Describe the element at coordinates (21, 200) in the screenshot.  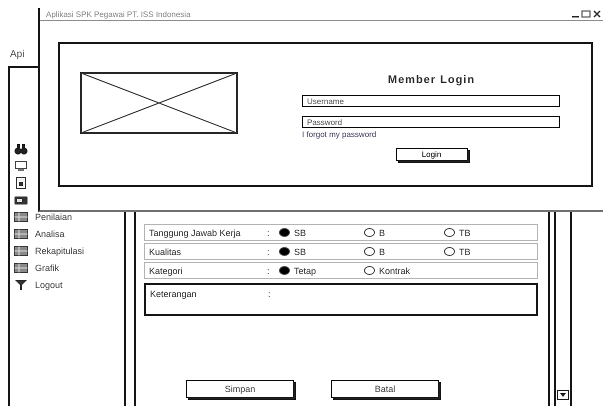
I see `card-icon` at that location.